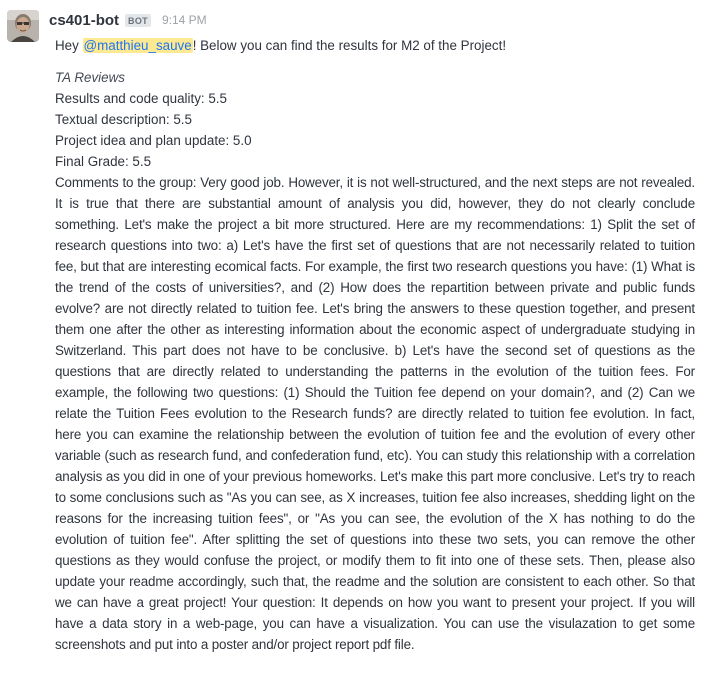 This screenshot has height=700, width=702. I want to click on review-results-code-quality: Results and code quality: 5.5, so click(141, 98).